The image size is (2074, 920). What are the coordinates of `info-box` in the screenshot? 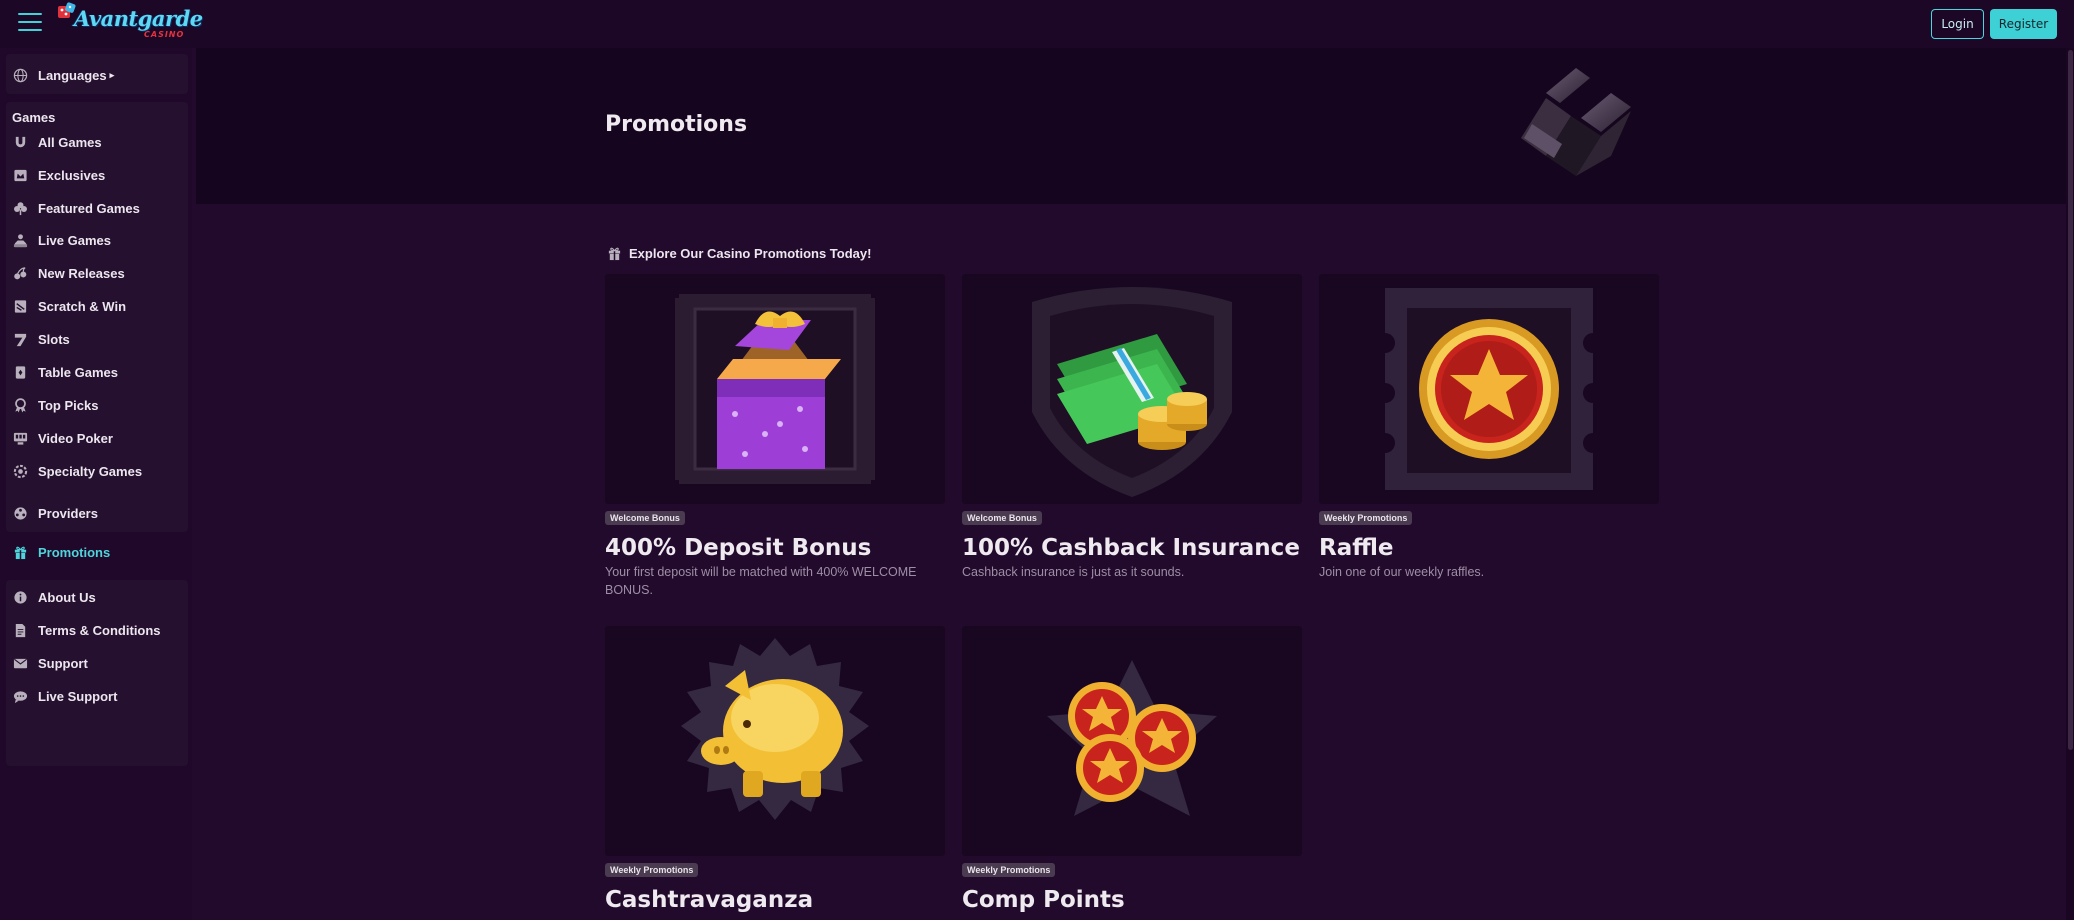 It's located at (97, 673).